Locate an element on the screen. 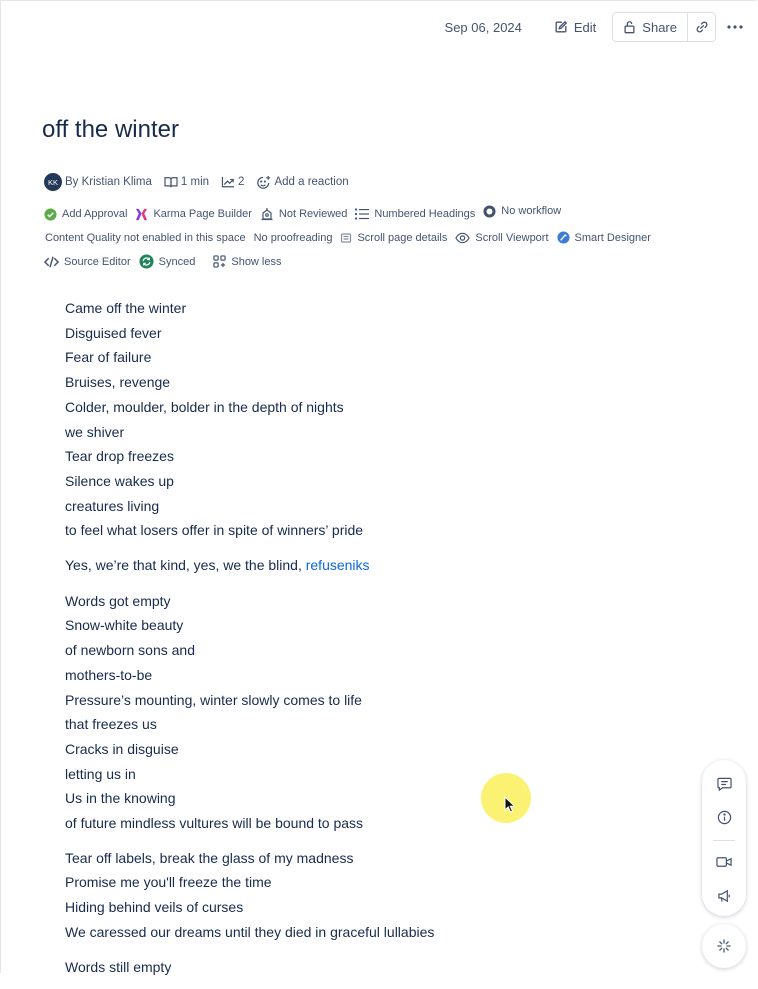 The height and width of the screenshot is (989, 758). numbered-headings-item: Numbered Headings is located at coordinates (415, 214).